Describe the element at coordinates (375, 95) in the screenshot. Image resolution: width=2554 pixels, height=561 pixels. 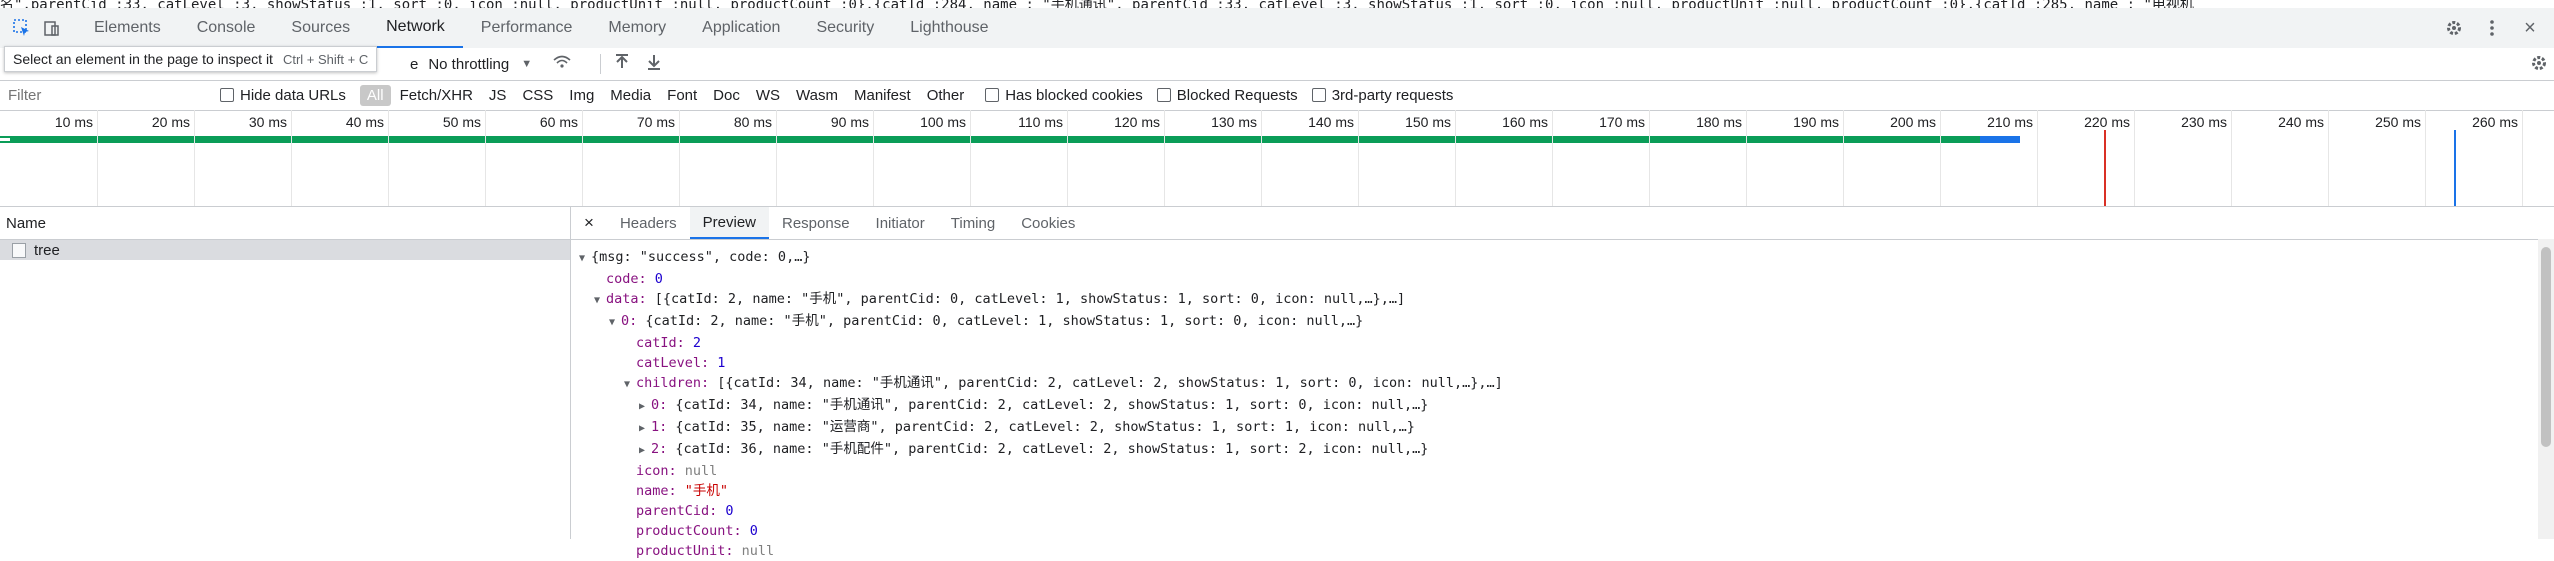
I see `filter-type-all: All` at that location.